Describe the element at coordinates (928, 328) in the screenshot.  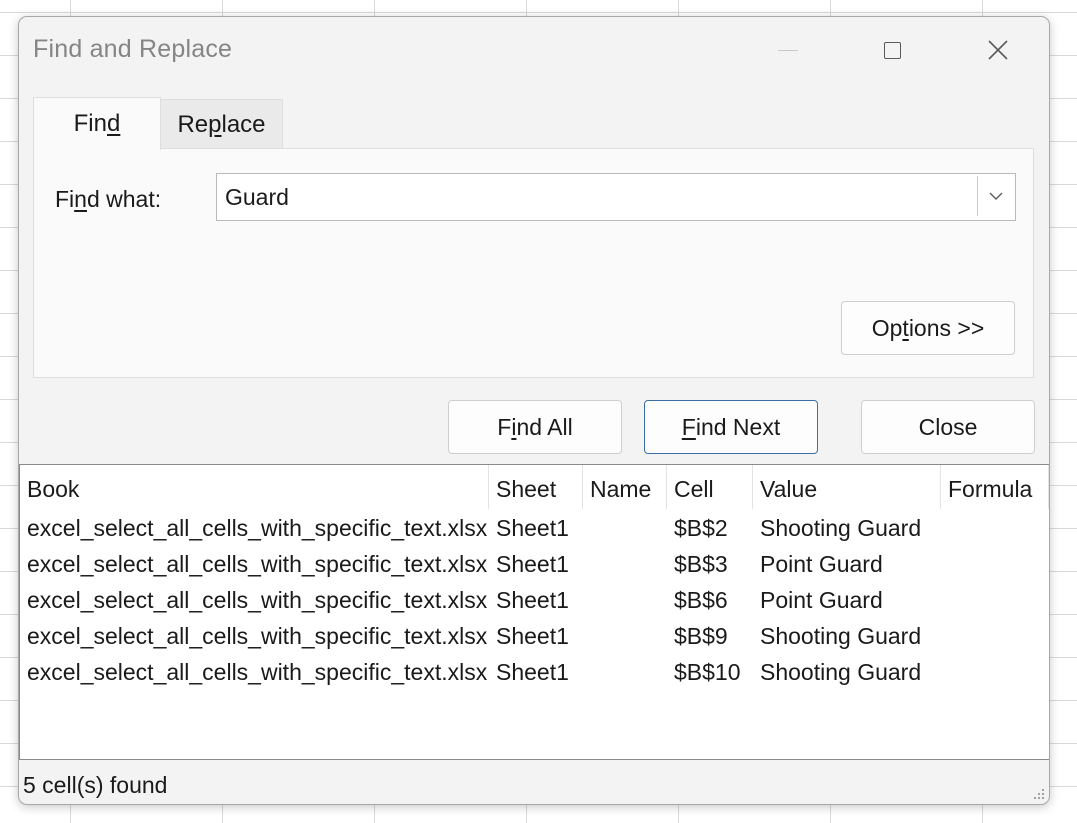
I see `options-button: Op t ions >>` at that location.